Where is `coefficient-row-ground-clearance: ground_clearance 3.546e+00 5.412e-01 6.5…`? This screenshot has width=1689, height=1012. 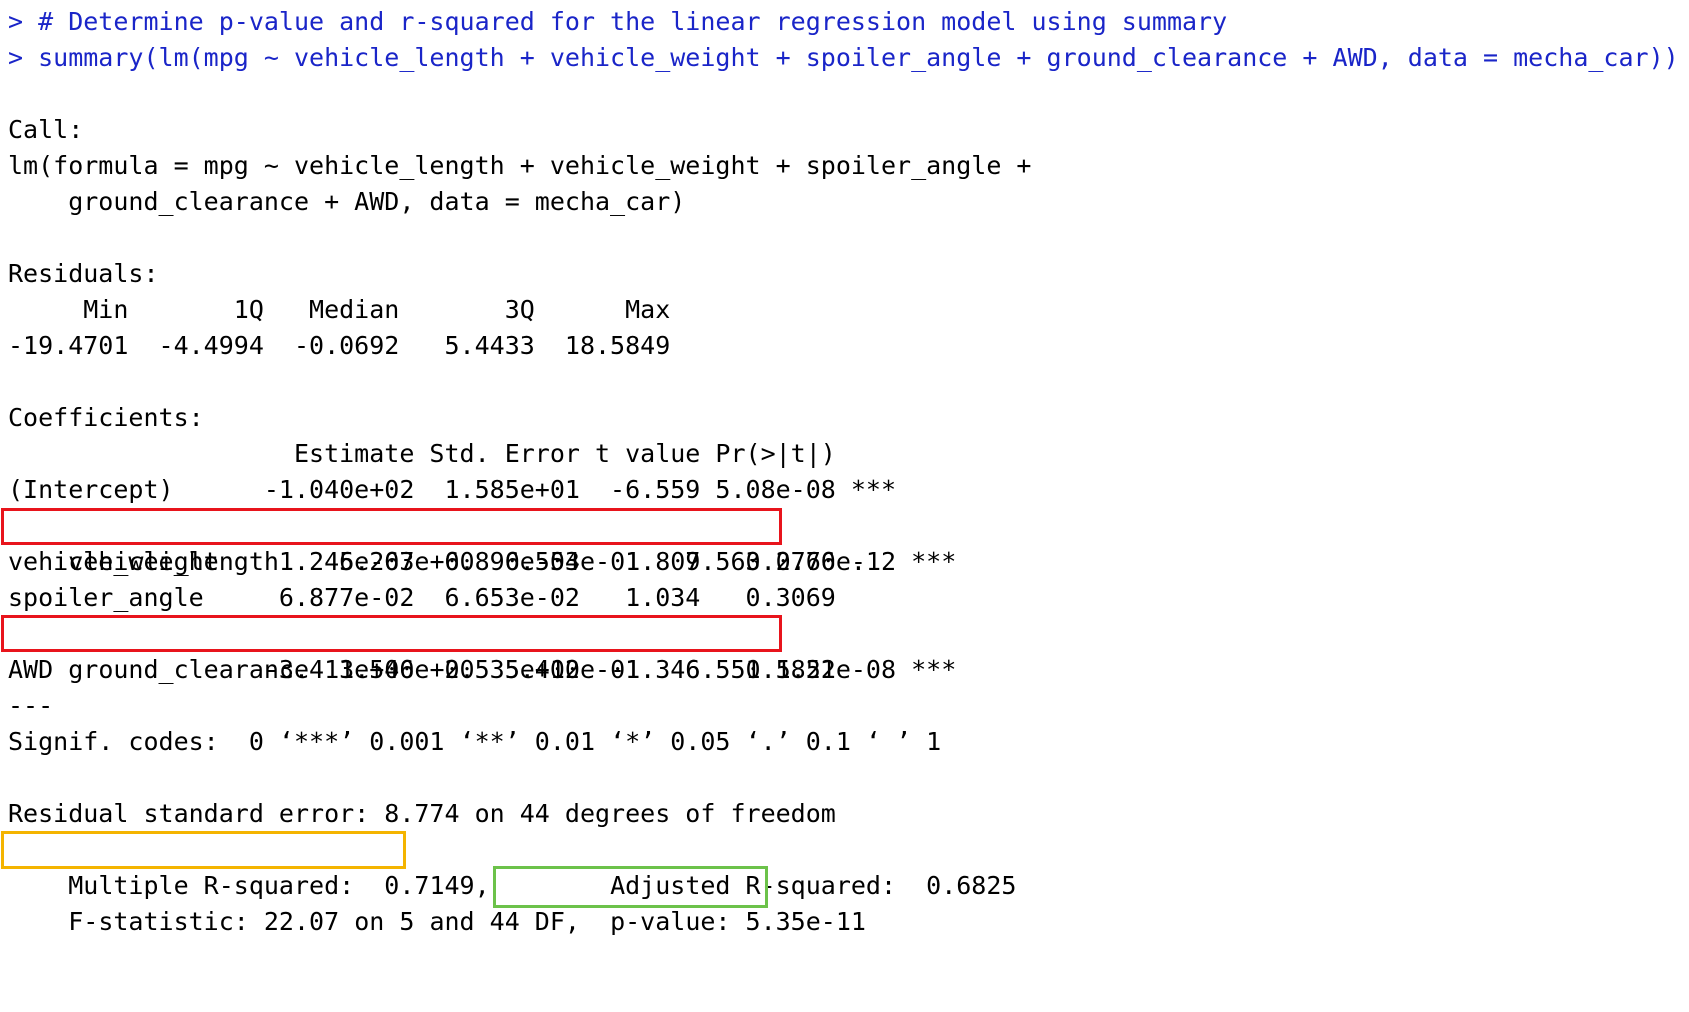
coefficient-row-ground-clearance: ground_clearance 3.546e+00 5.412e-01 6.5… is located at coordinates (842, 649).